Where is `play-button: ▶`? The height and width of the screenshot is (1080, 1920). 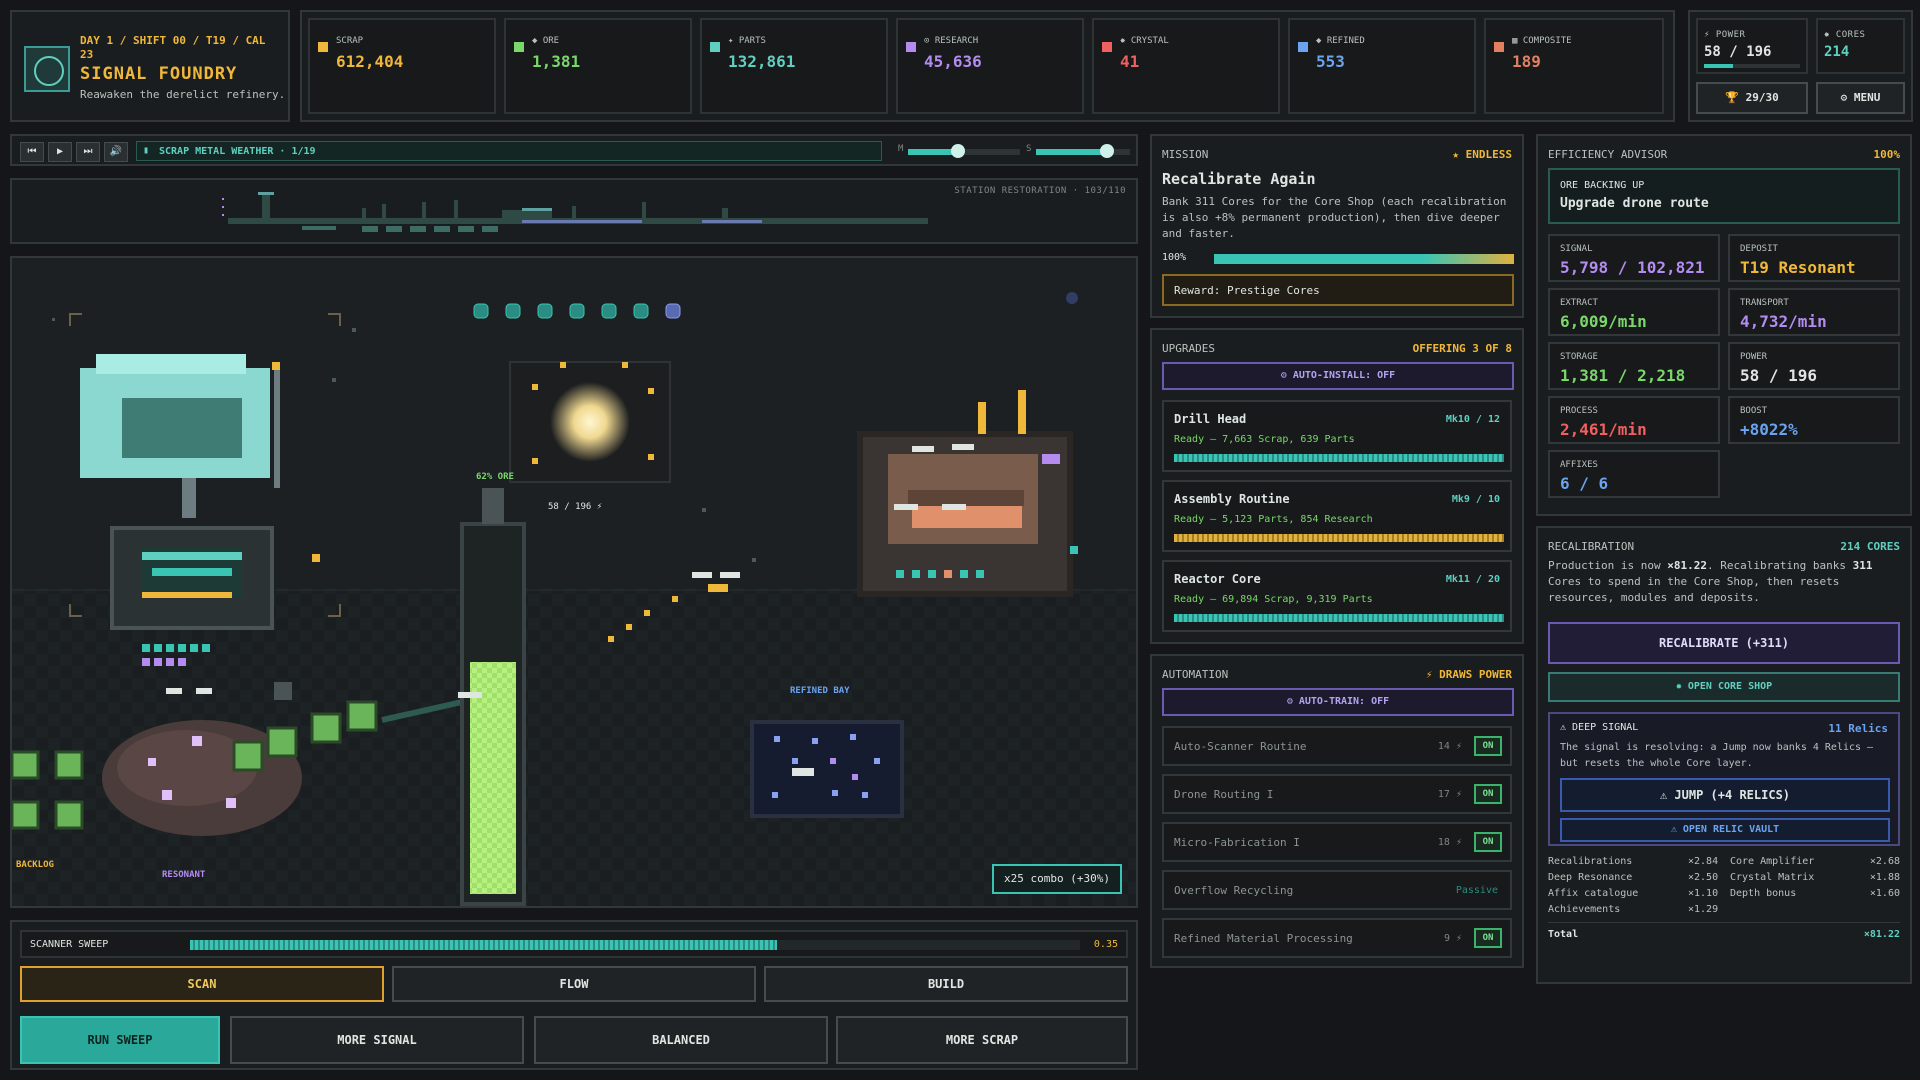
play-button: ▶ is located at coordinates (60, 152).